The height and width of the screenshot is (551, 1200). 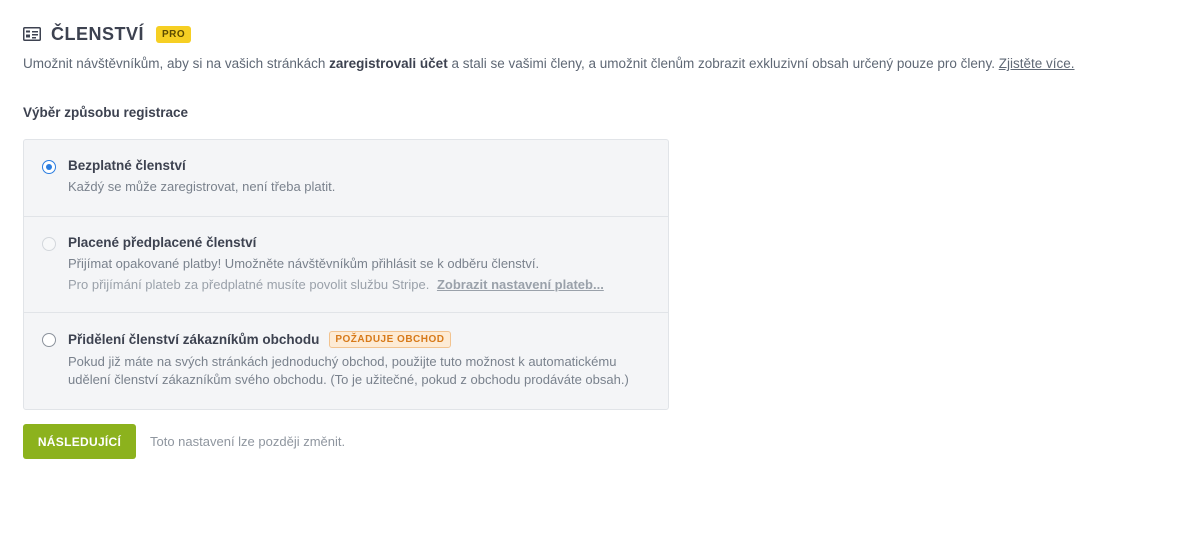 I want to click on section-label: Výběr způsobu registrace, so click(x=106, y=112).